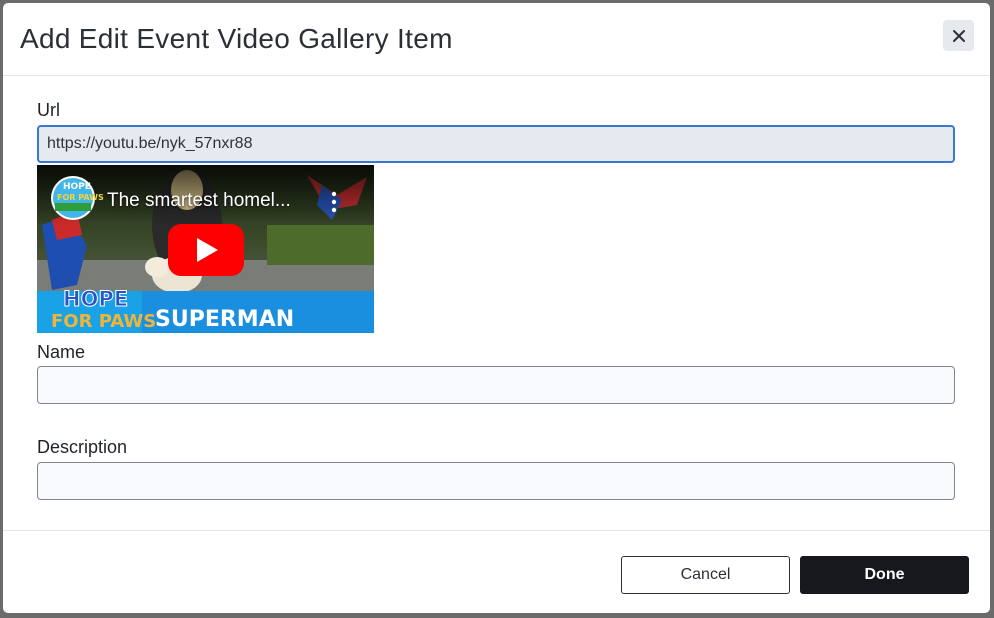 Image resolution: width=994 pixels, height=618 pixels. What do you see at coordinates (496, 481) in the screenshot?
I see `description-input` at bounding box center [496, 481].